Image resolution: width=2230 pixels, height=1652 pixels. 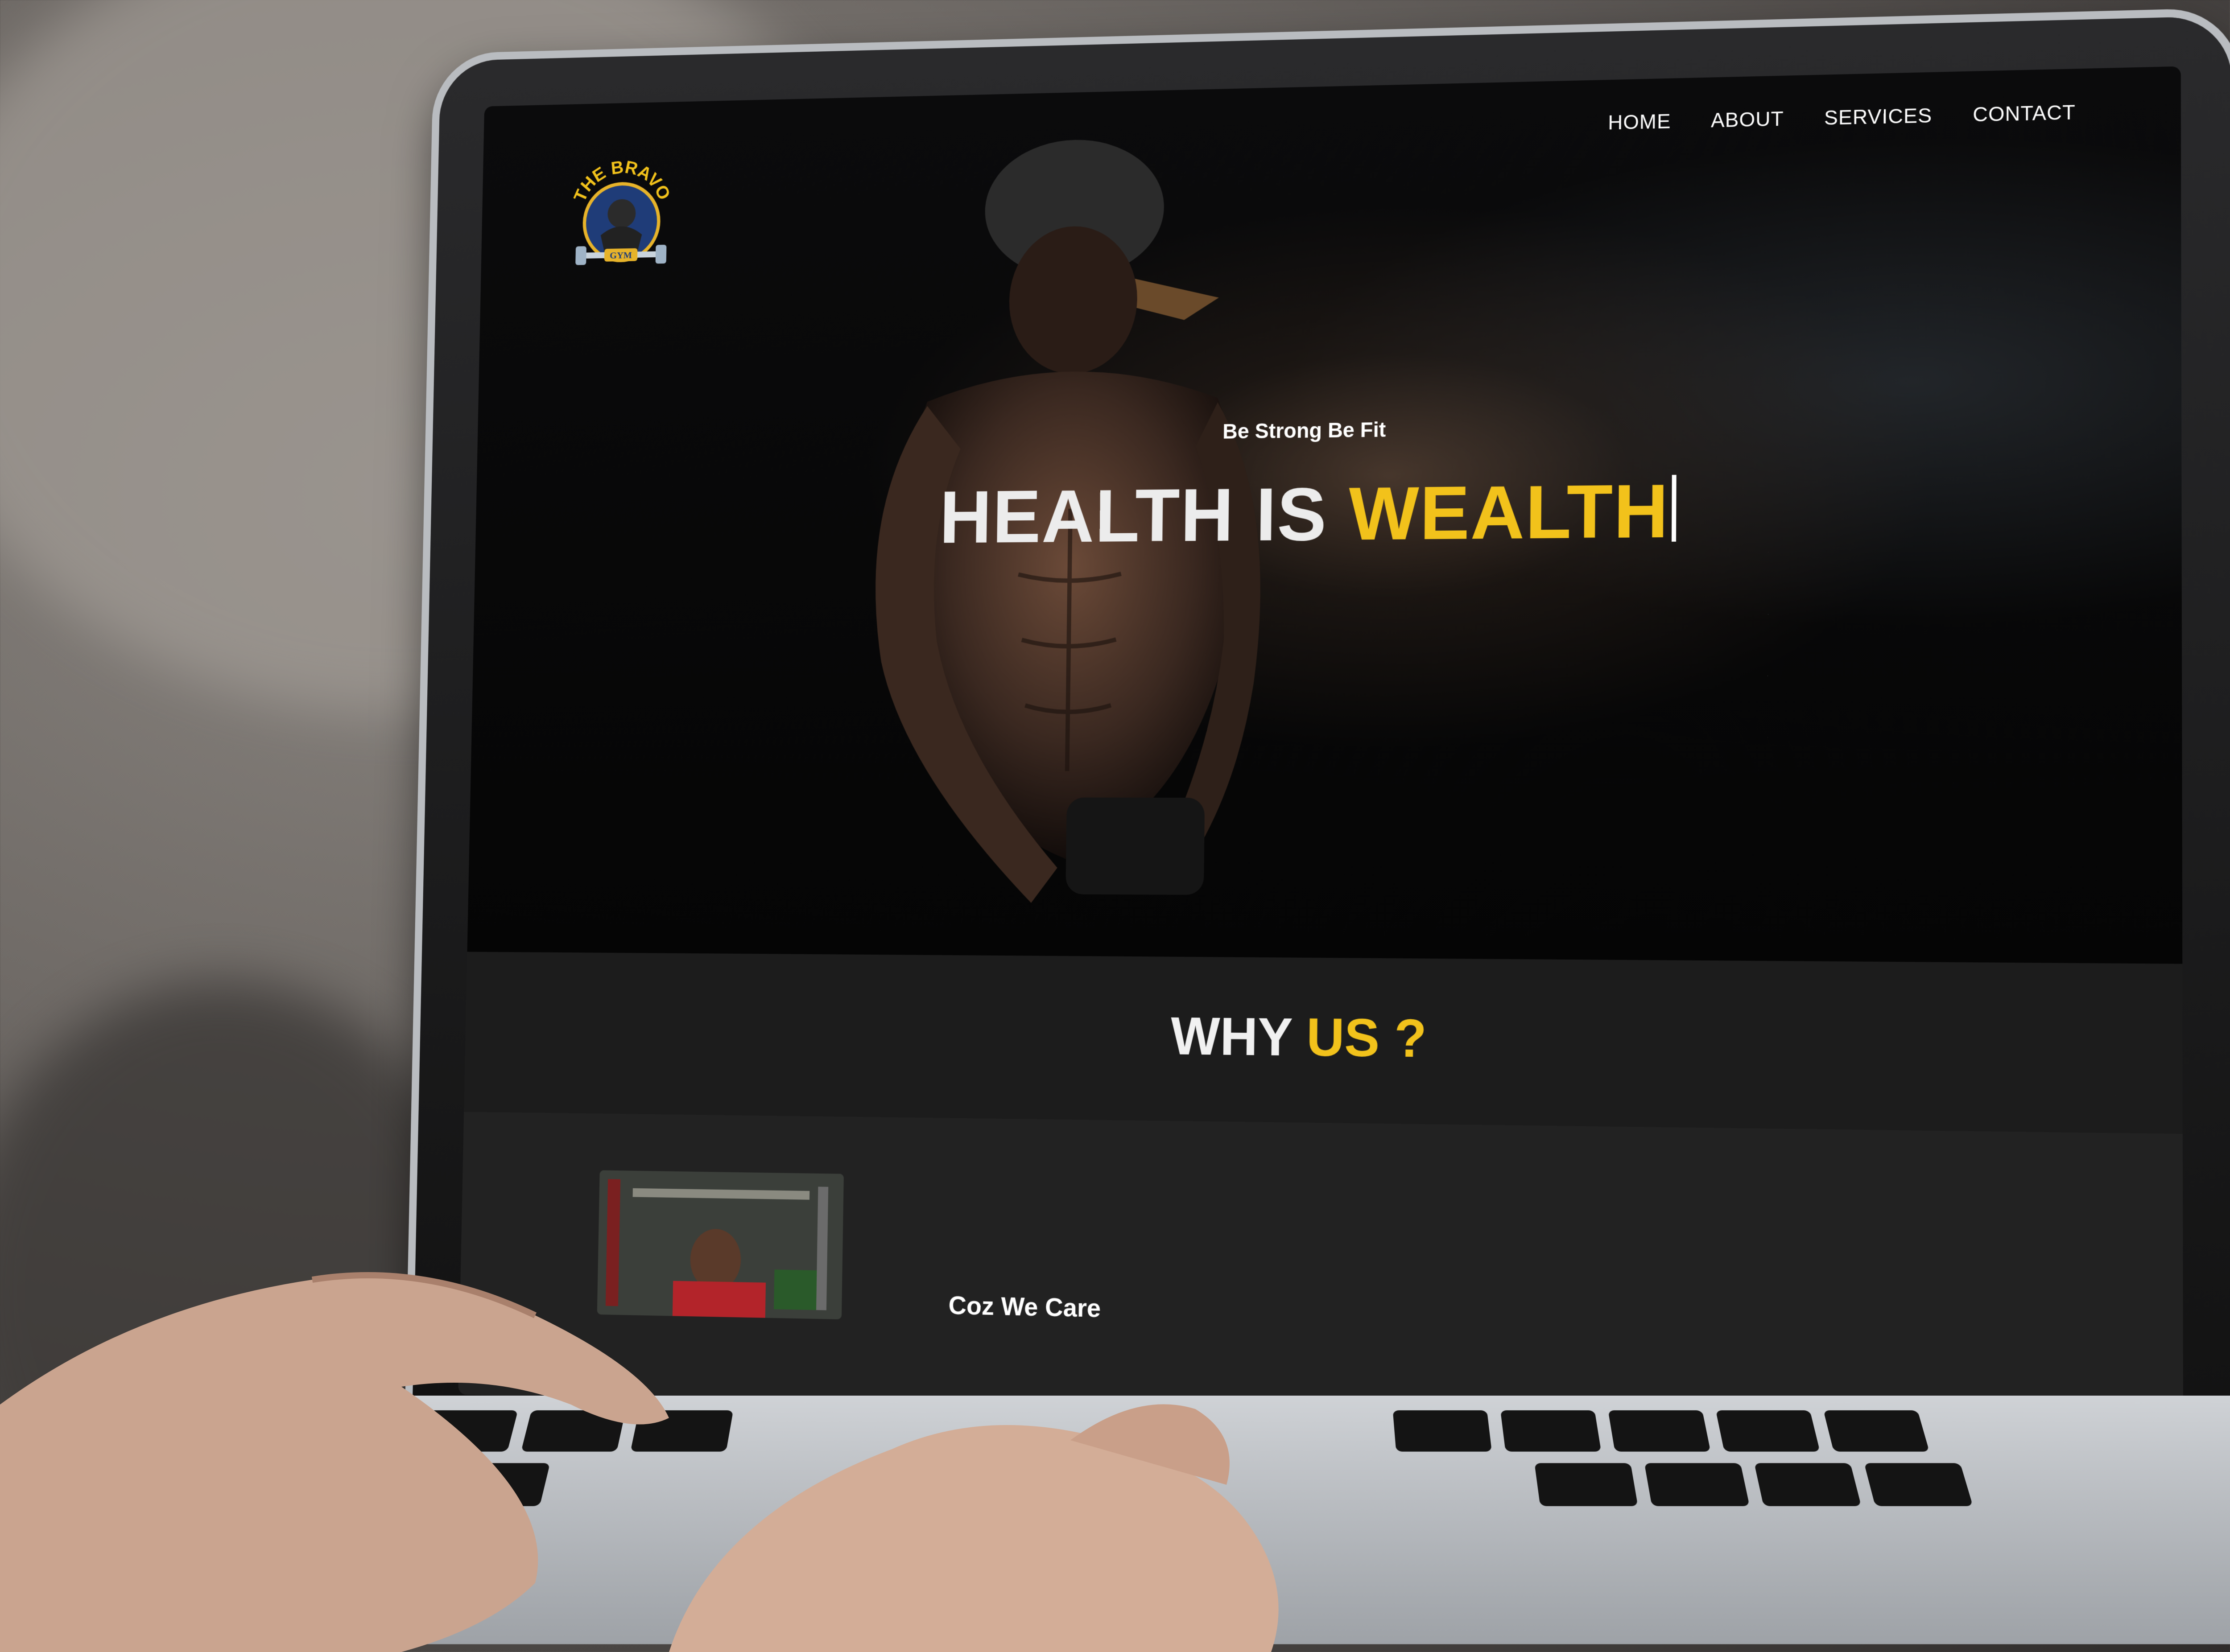 What do you see at coordinates (1674, 508) in the screenshot?
I see `typing-caret` at bounding box center [1674, 508].